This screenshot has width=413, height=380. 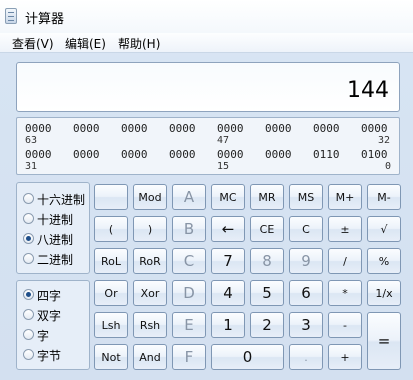 What do you see at coordinates (223, 140) in the screenshot?
I see `bit-index: 47` at bounding box center [223, 140].